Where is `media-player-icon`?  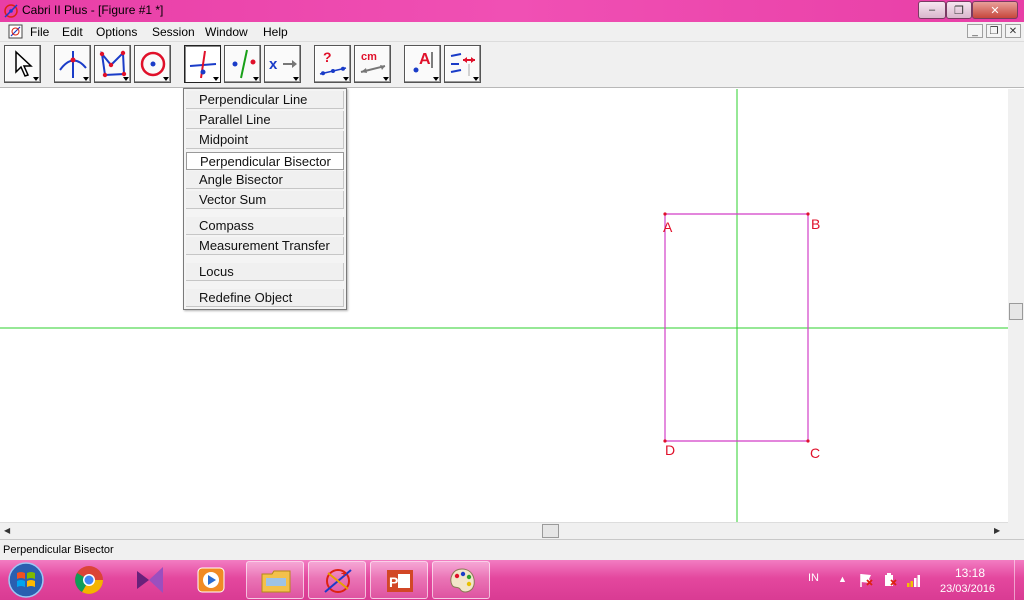 media-player-icon is located at coordinates (211, 580).